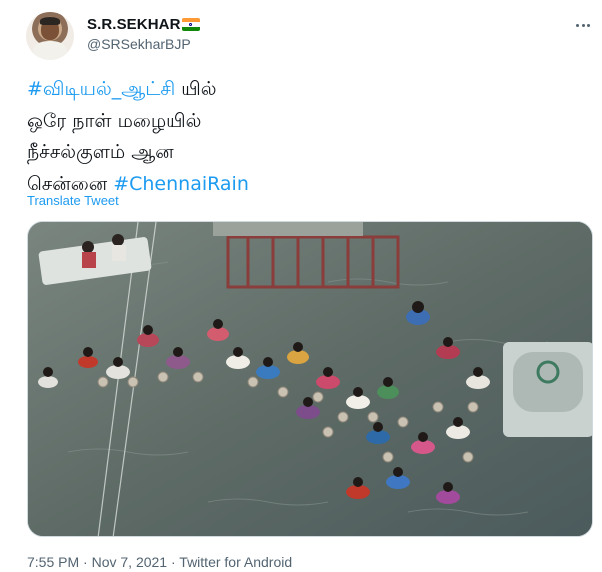 This screenshot has height=572, width=602. I want to click on tweet-date: Nov 7, 2021, so click(130, 562).